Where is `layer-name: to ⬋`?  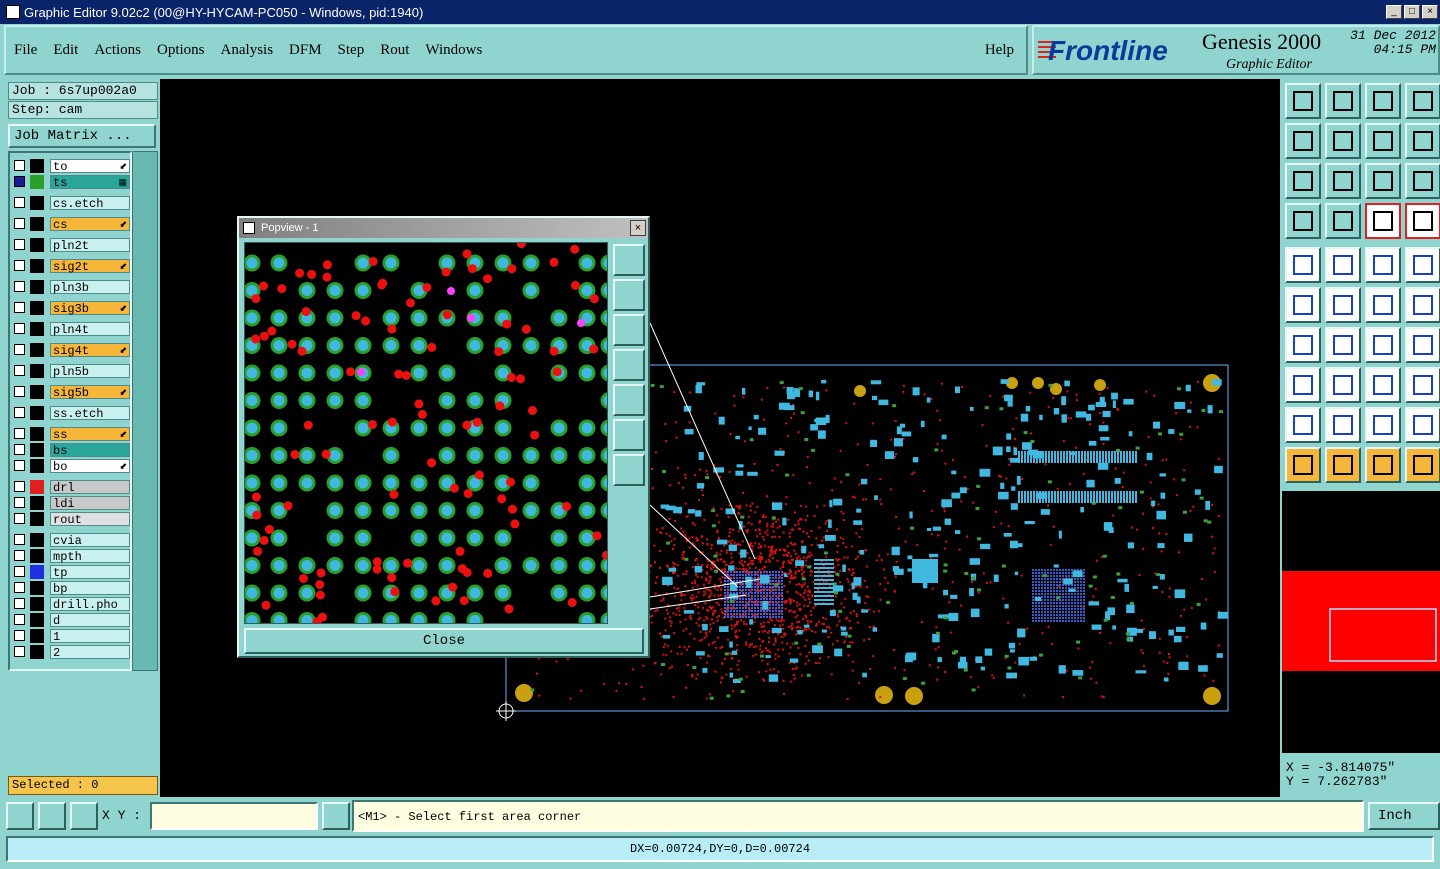 layer-name: to ⬋ is located at coordinates (90, 166).